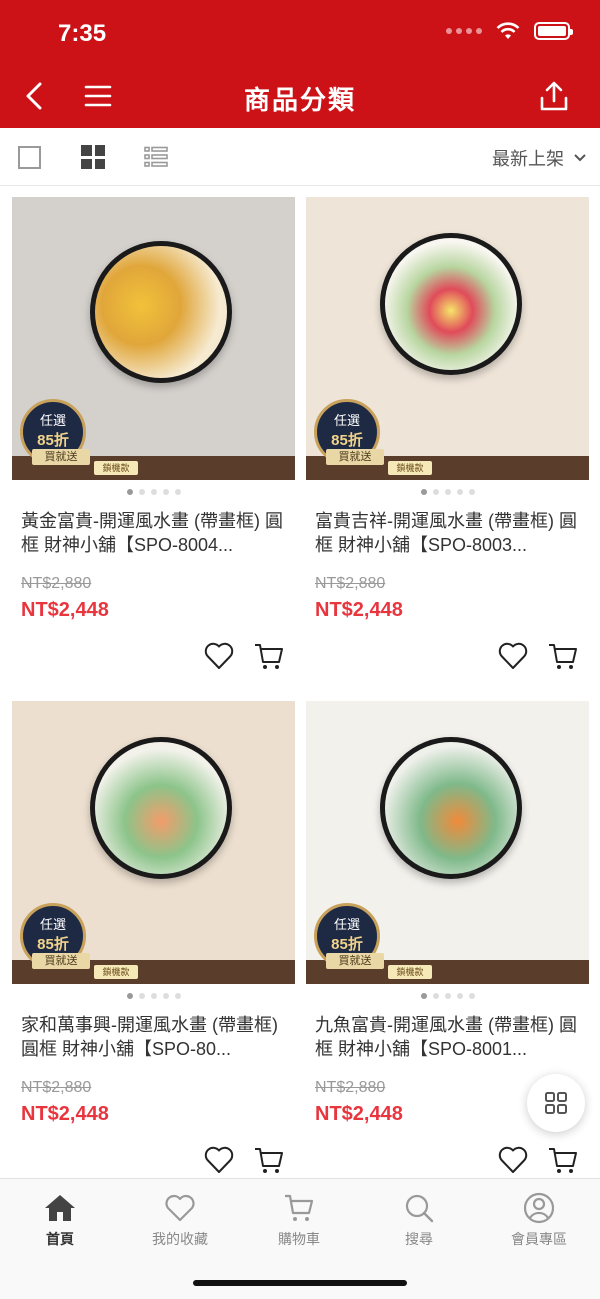 The image size is (600, 1299). I want to click on share-button, so click(554, 96).